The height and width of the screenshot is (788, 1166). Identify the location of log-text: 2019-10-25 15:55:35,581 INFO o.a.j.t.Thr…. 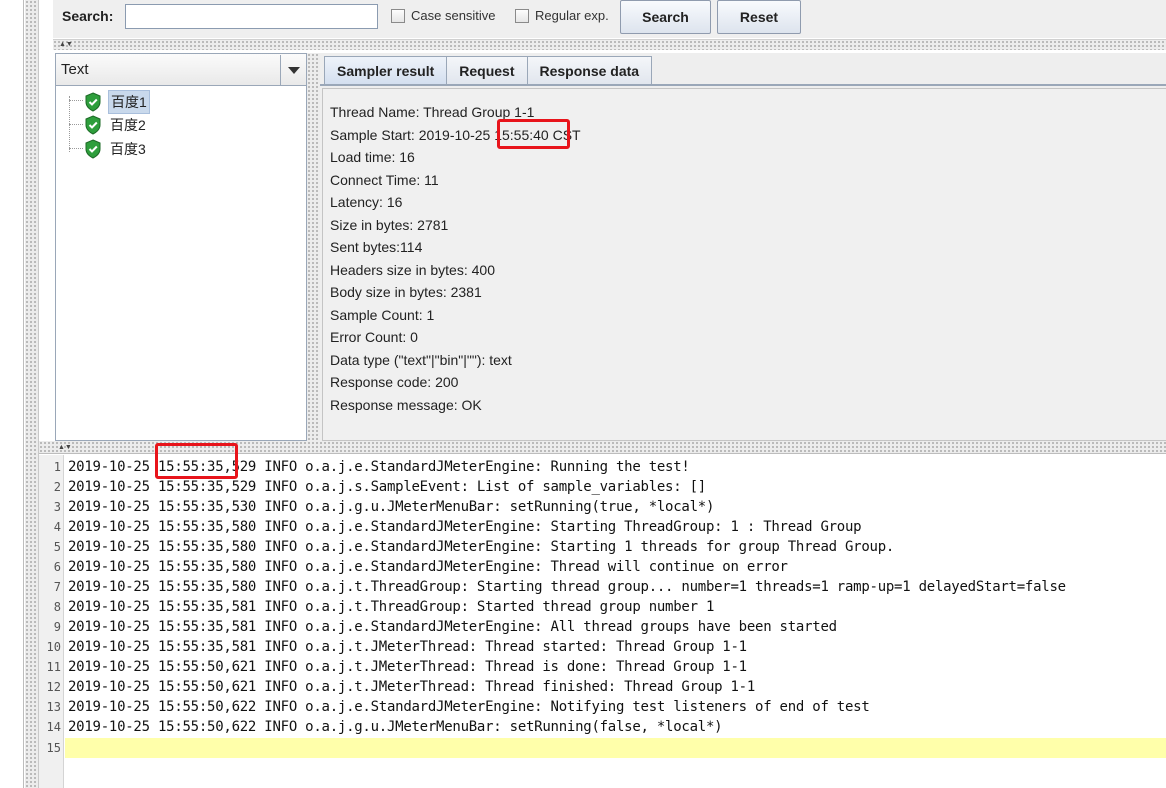
(391, 607).